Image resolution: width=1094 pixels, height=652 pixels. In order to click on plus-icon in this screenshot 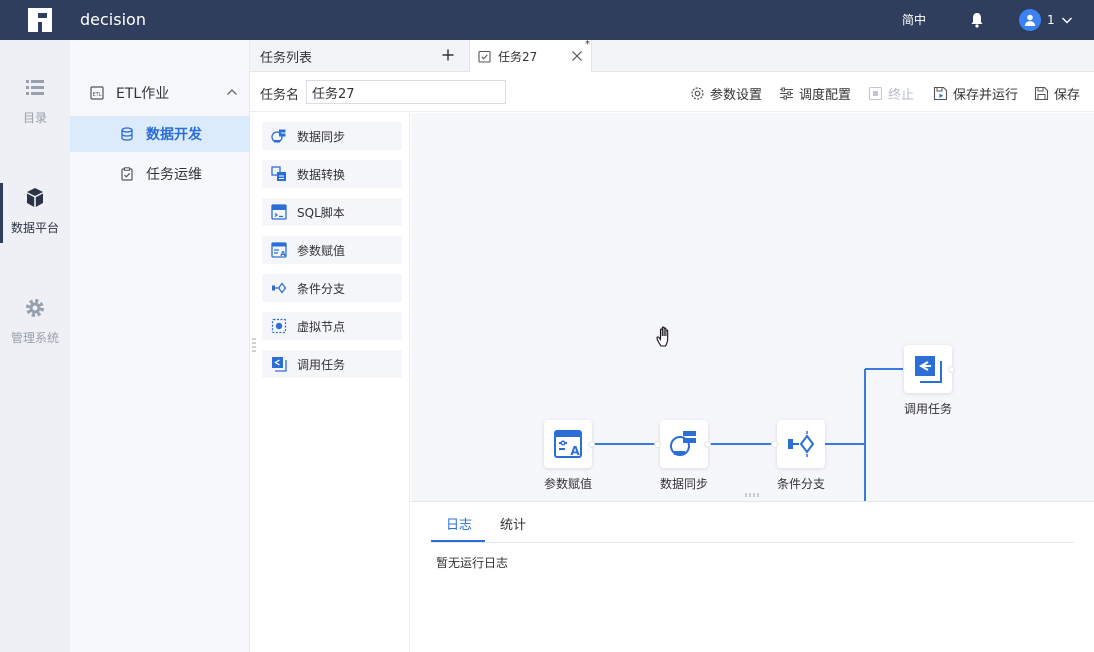, I will do `click(448, 55)`.